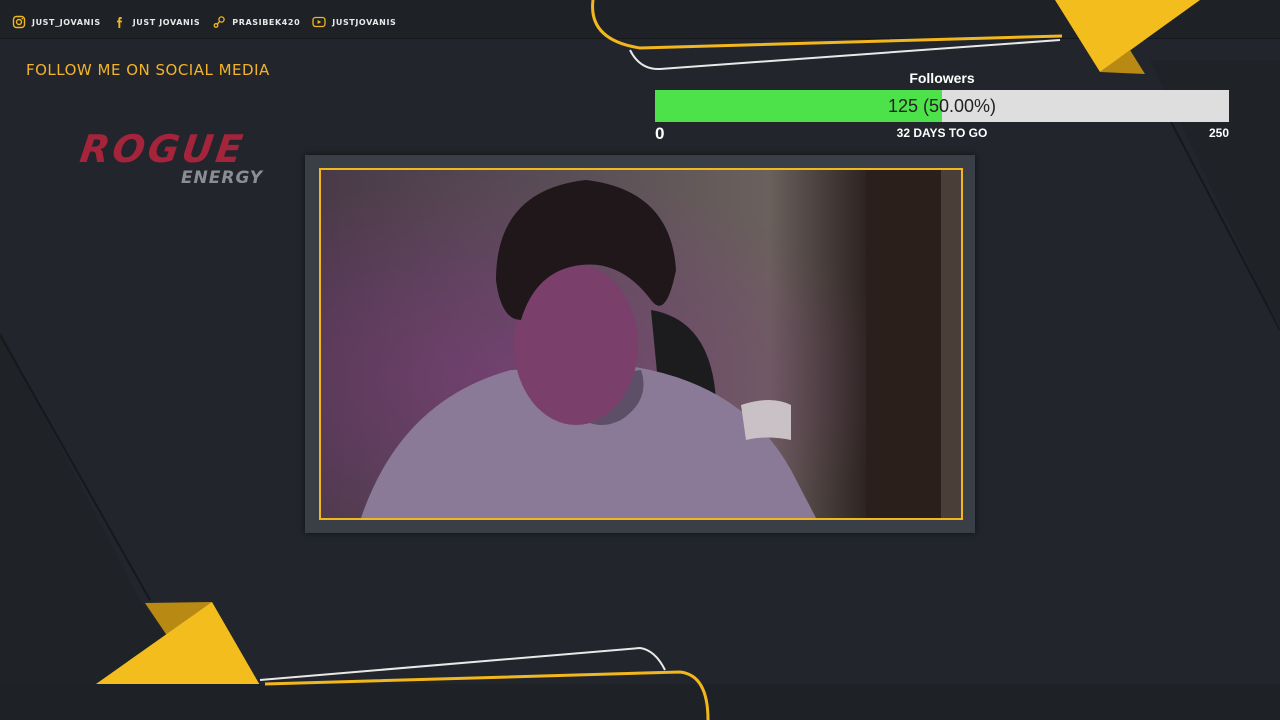 The width and height of the screenshot is (1280, 720). I want to click on rogue-energy-logo: ROGUE ENERGY, so click(170, 158).